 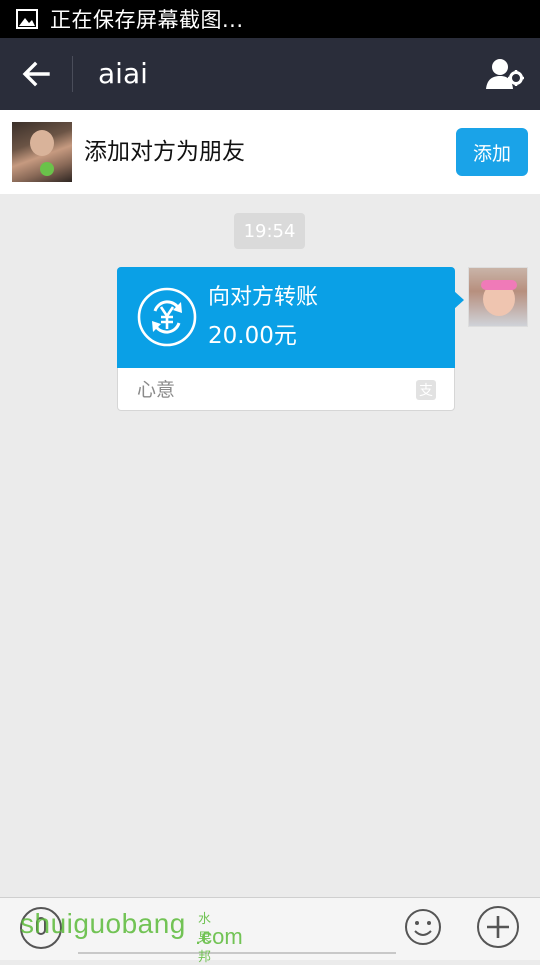 I want to click on picture-icon, so click(x=27, y=19).